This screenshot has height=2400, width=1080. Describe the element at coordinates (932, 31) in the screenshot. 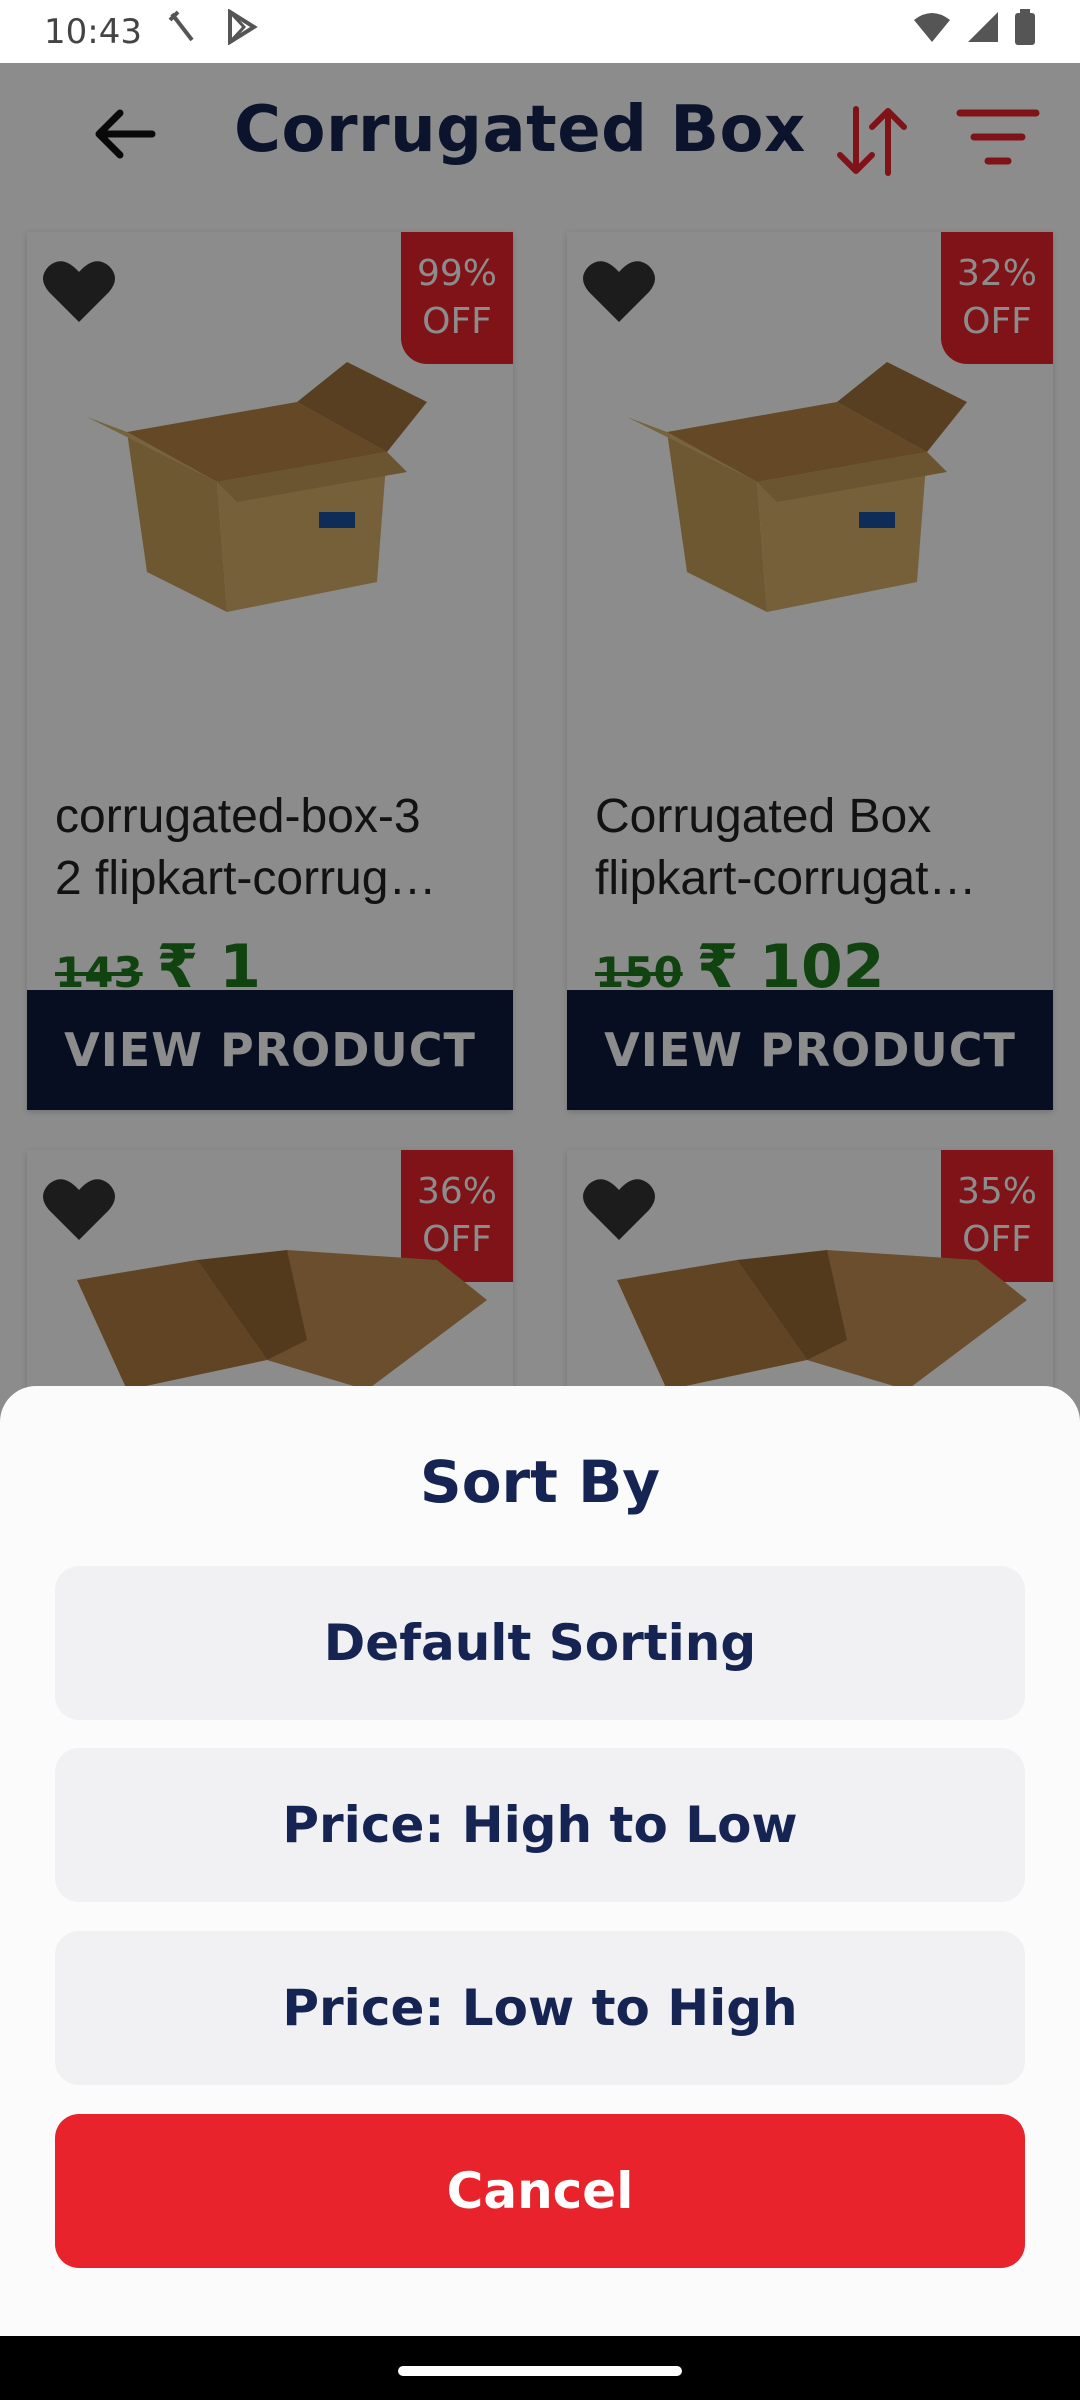

I see `wifi-icon` at that location.